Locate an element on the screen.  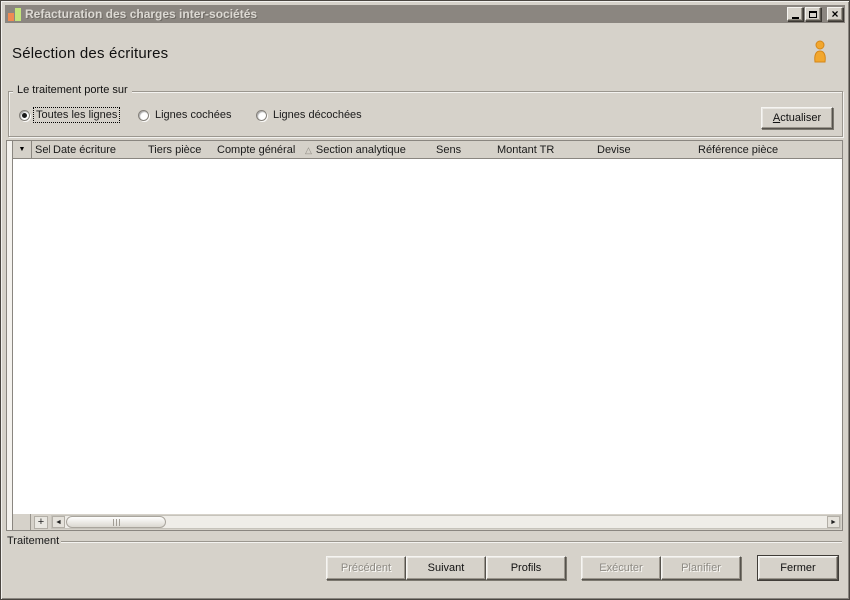
column-header-compte-general: Compte général is located at coordinates (258, 150).